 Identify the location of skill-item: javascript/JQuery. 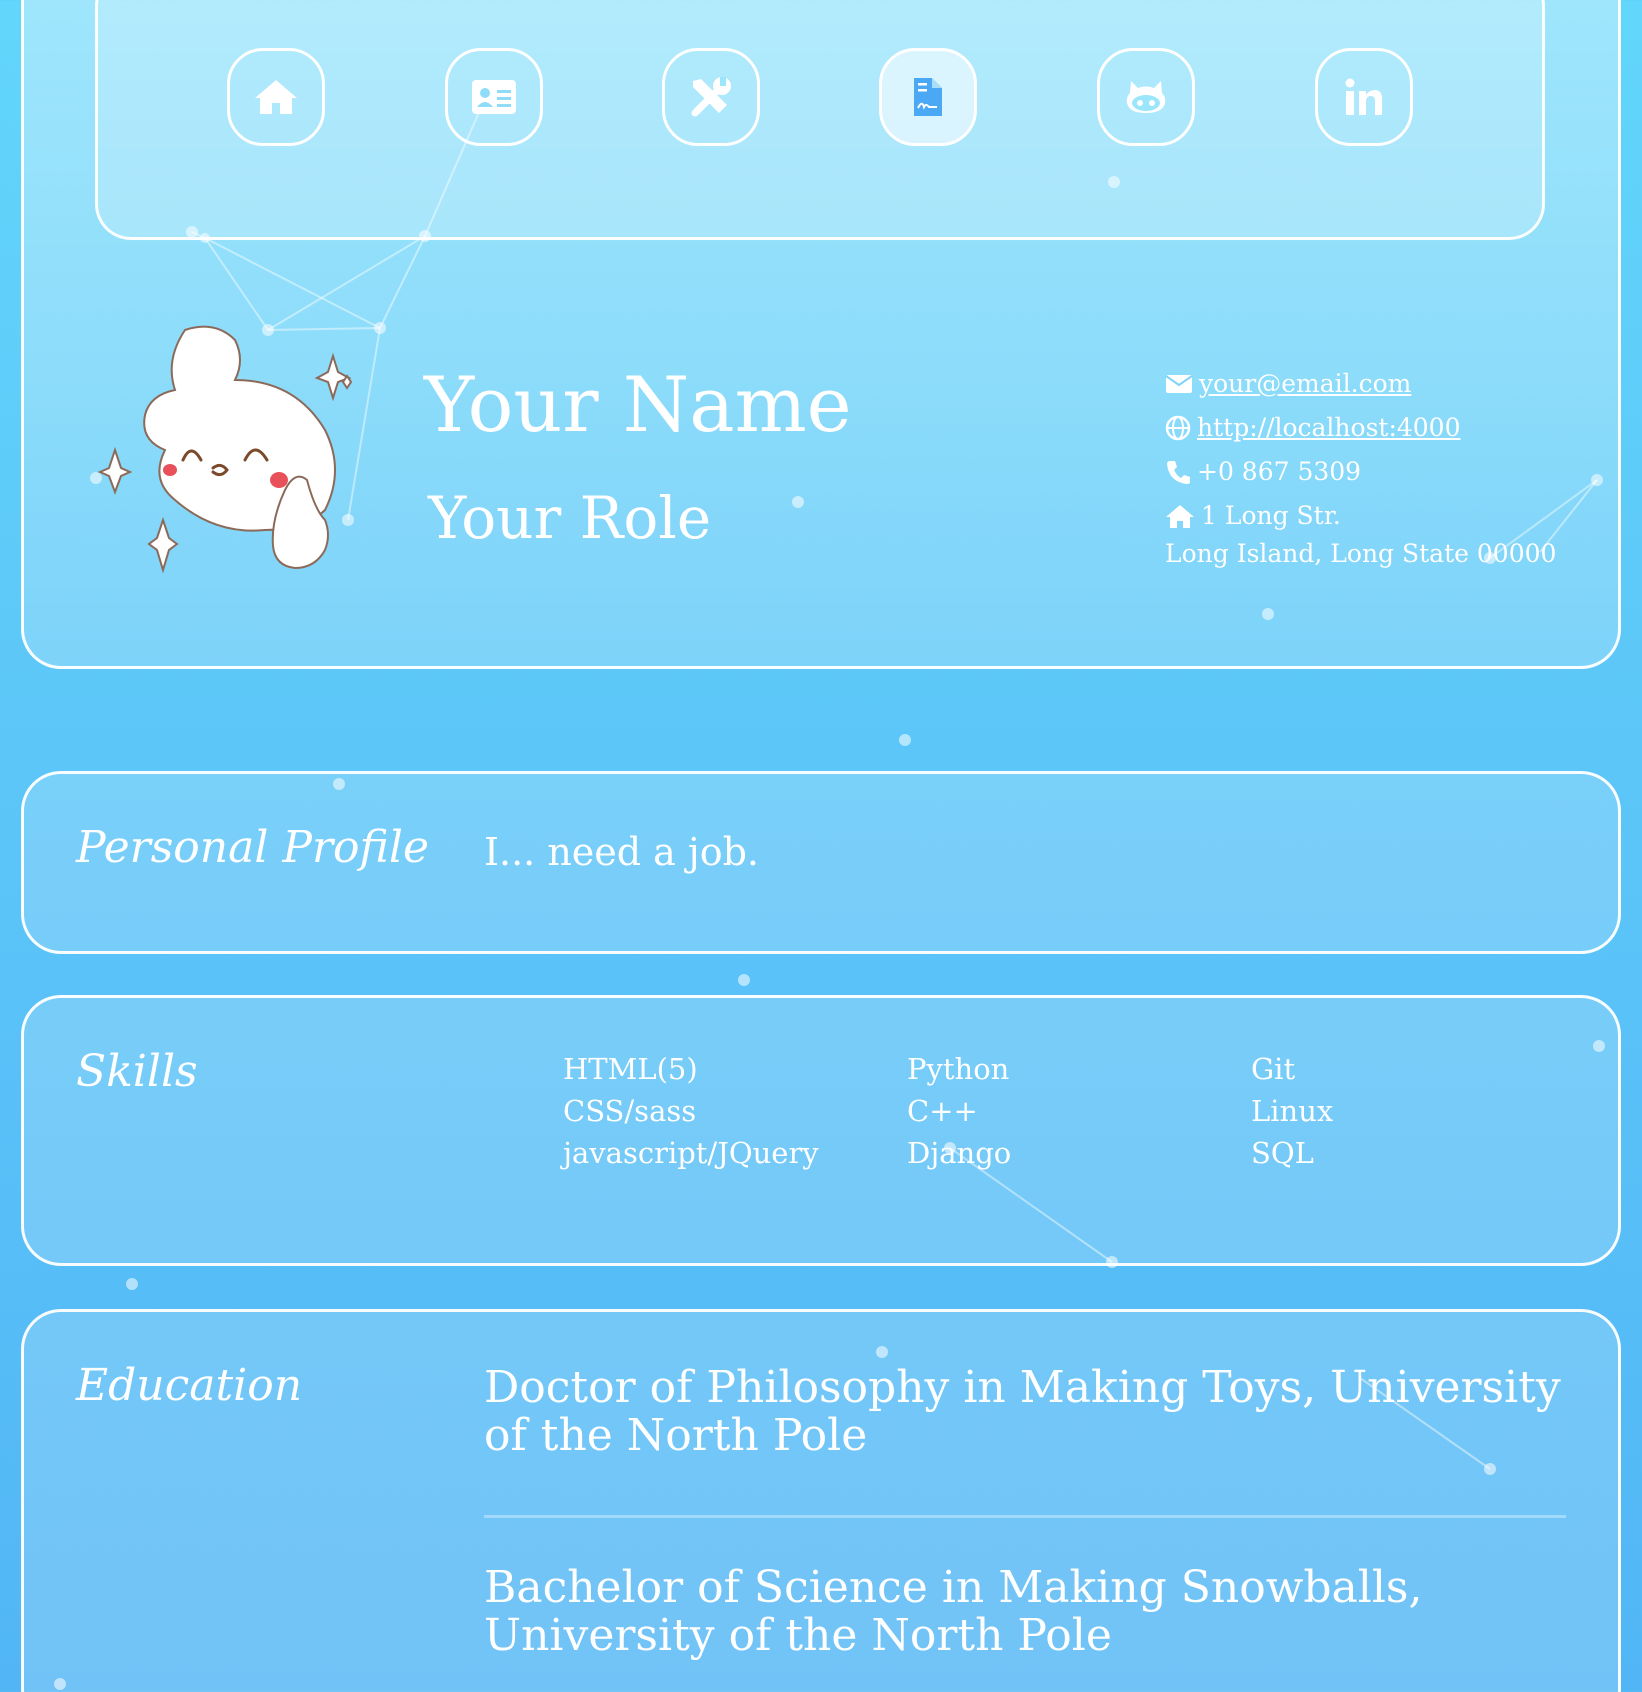
(691, 1153).